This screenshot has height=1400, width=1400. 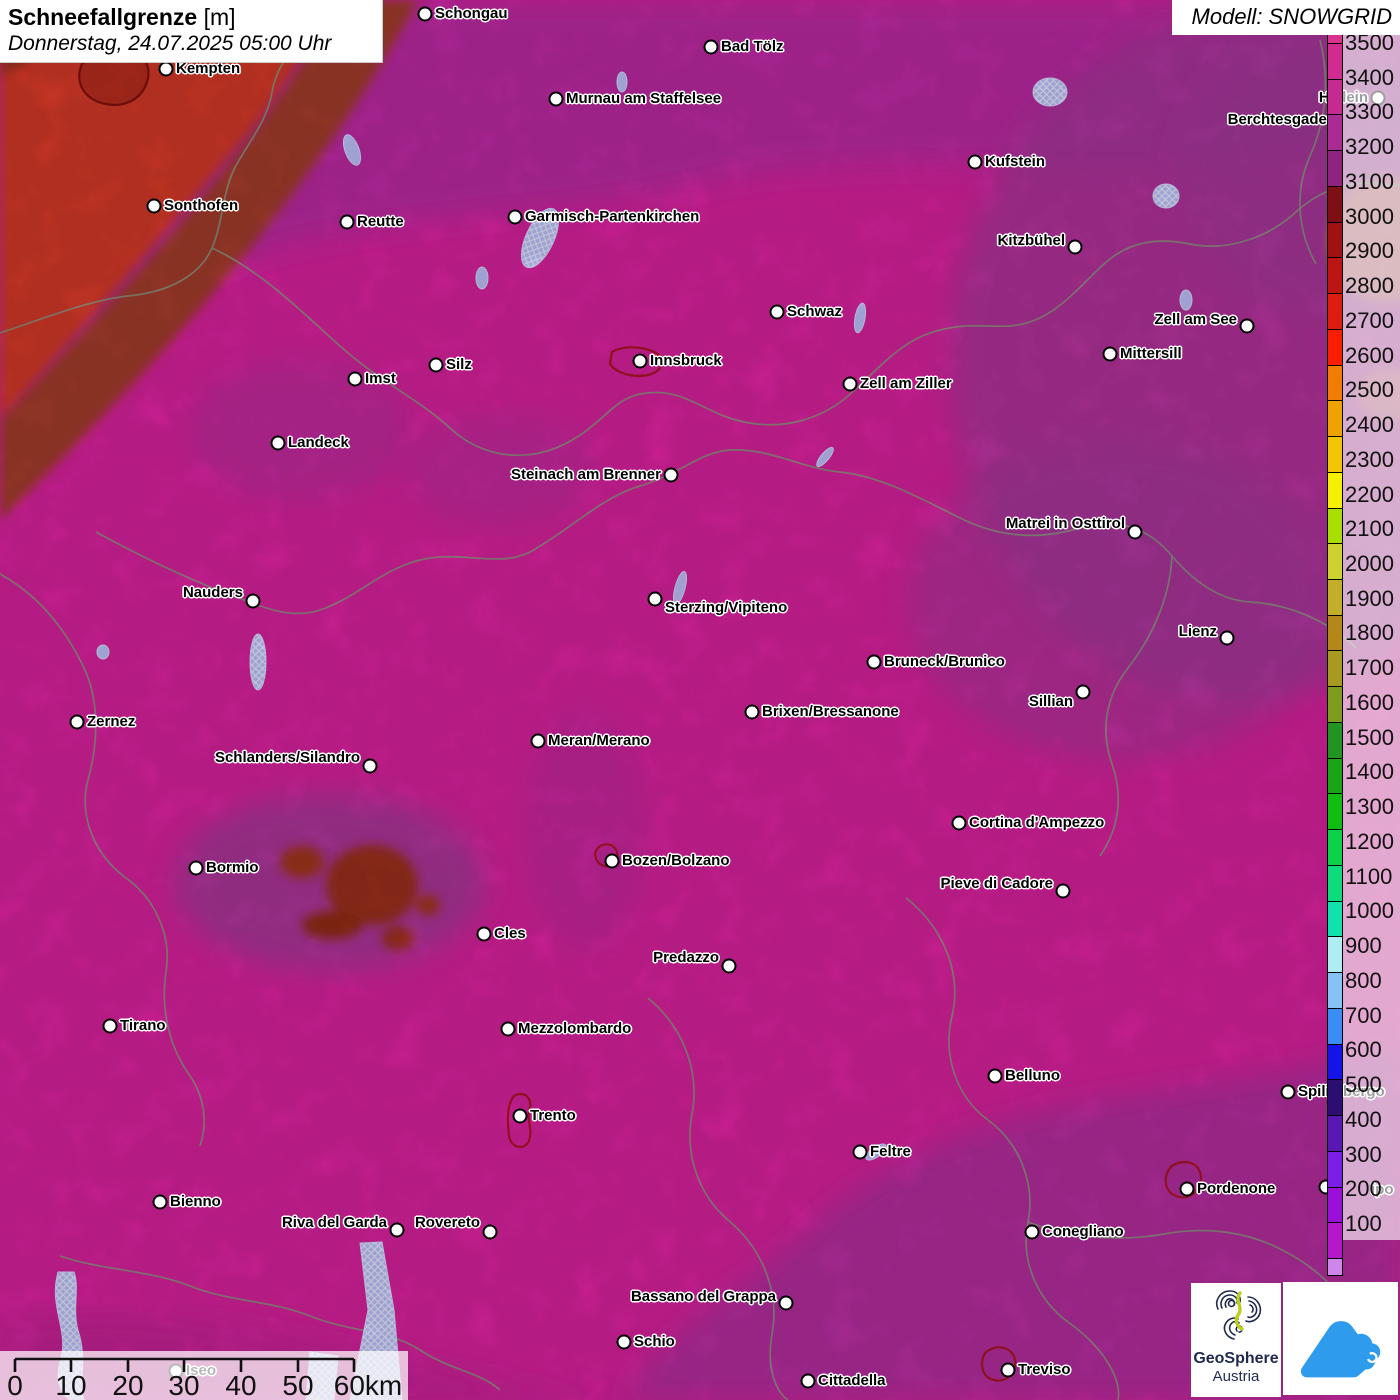 I want to click on city-label: Treviso, so click(x=1044, y=1369).